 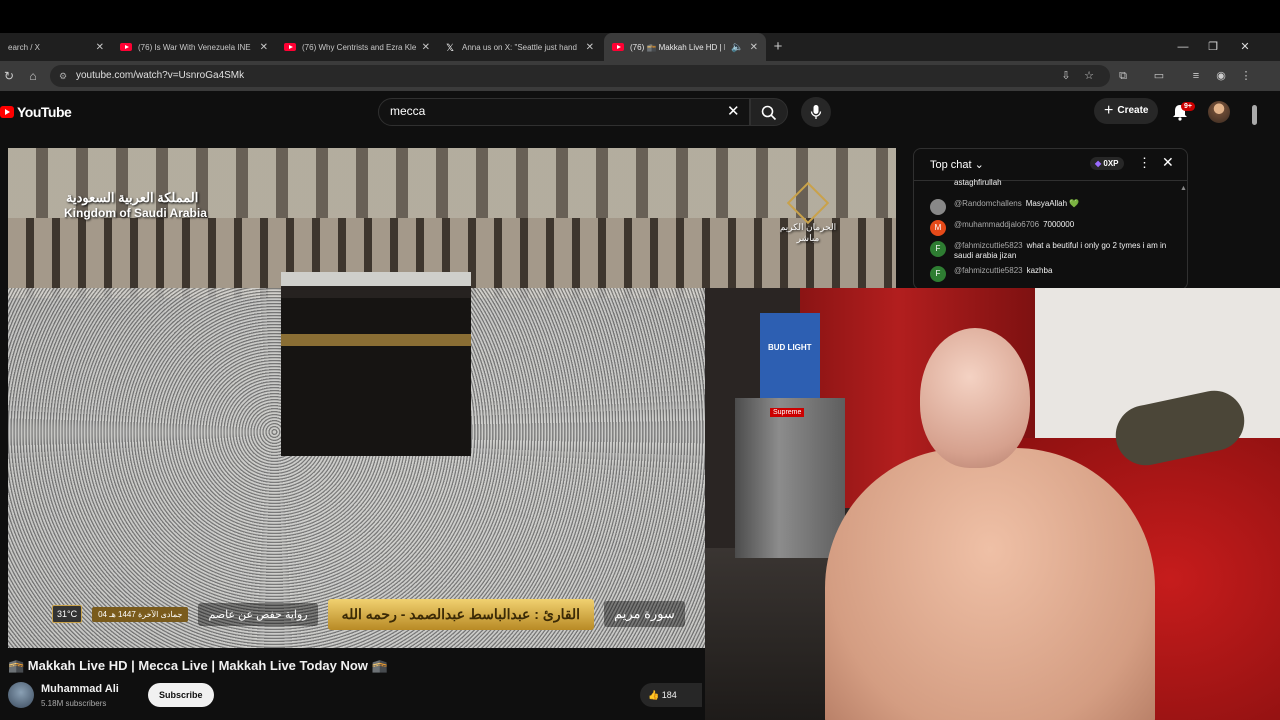 I want to click on install-app-icon: ⇩, so click(x=1066, y=76).